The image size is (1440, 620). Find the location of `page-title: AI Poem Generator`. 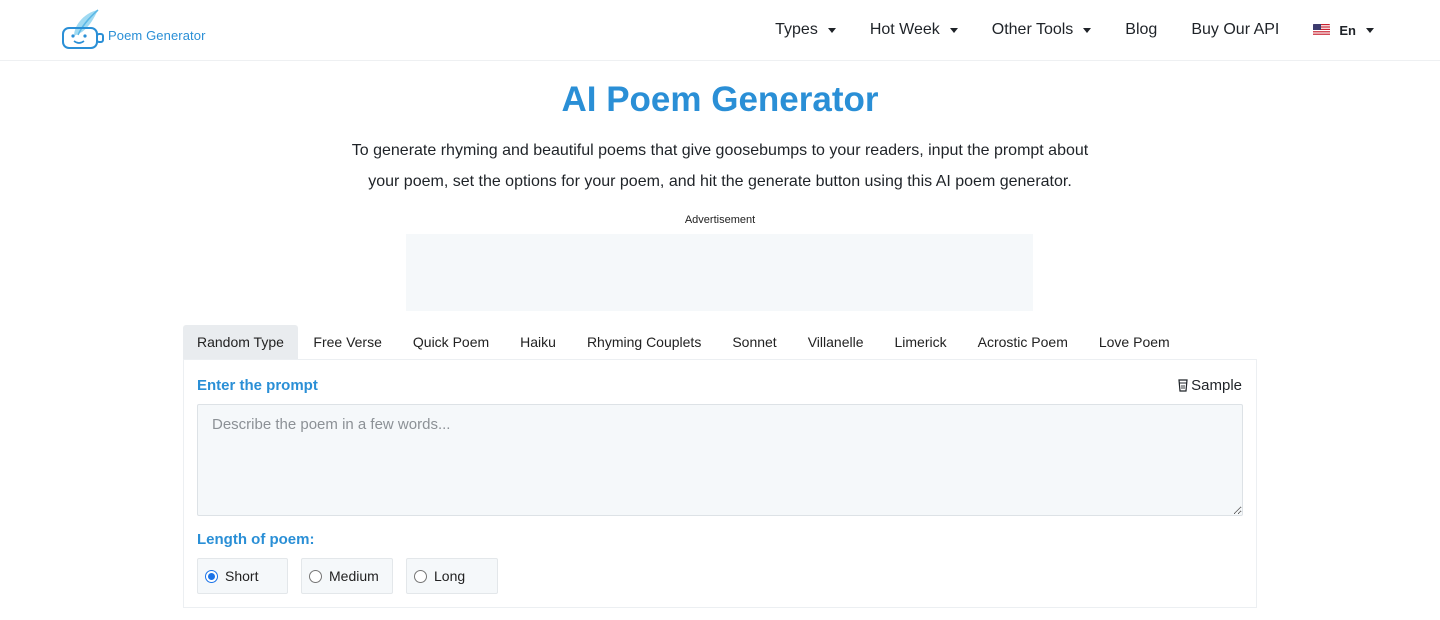

page-title: AI Poem Generator is located at coordinates (720, 99).